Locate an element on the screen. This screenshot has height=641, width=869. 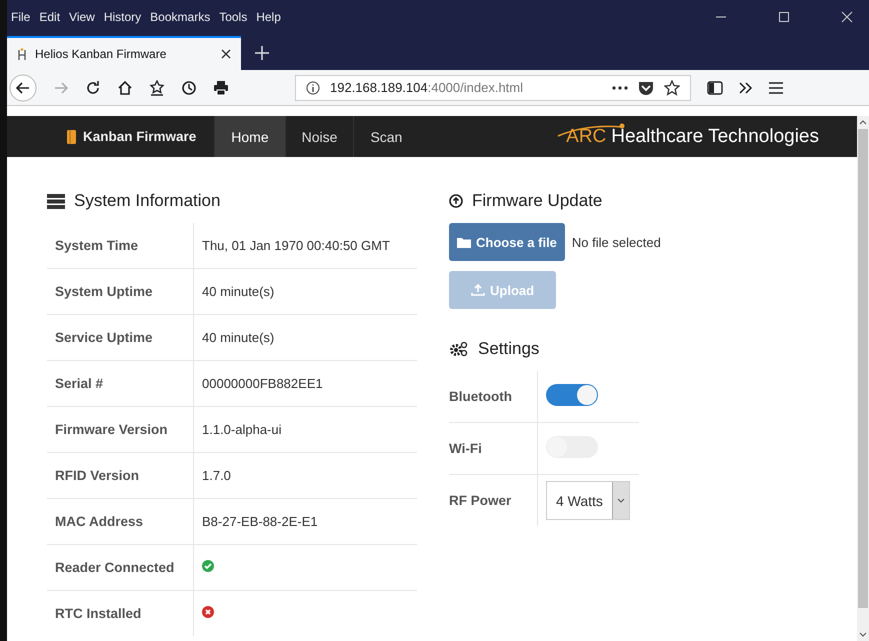
url-host: 192.168.189.104 is located at coordinates (379, 87).